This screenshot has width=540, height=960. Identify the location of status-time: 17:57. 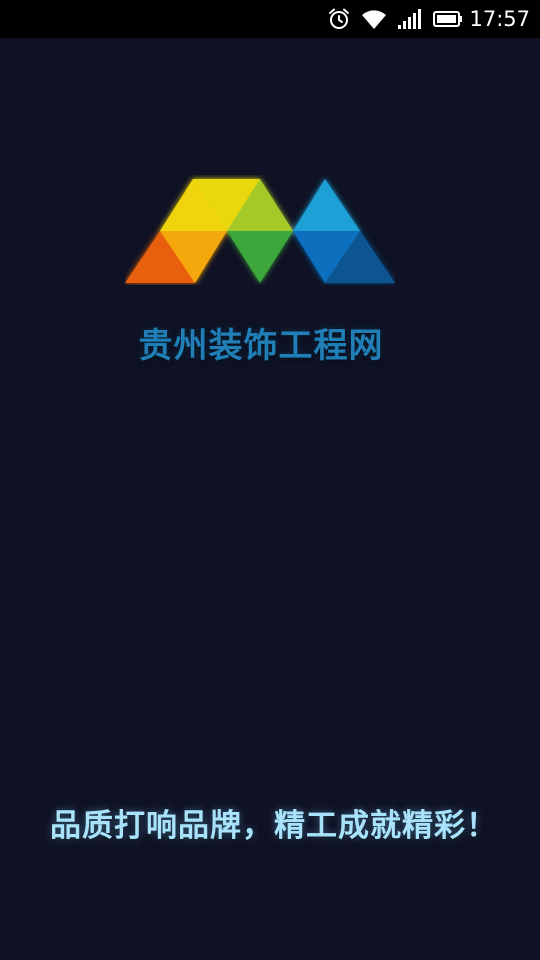
(499, 19).